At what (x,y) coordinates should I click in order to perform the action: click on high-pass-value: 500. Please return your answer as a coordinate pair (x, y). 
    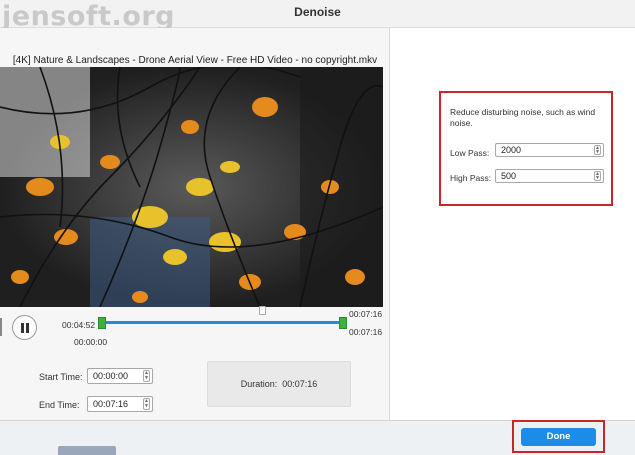
    Looking at the image, I should click on (509, 176).